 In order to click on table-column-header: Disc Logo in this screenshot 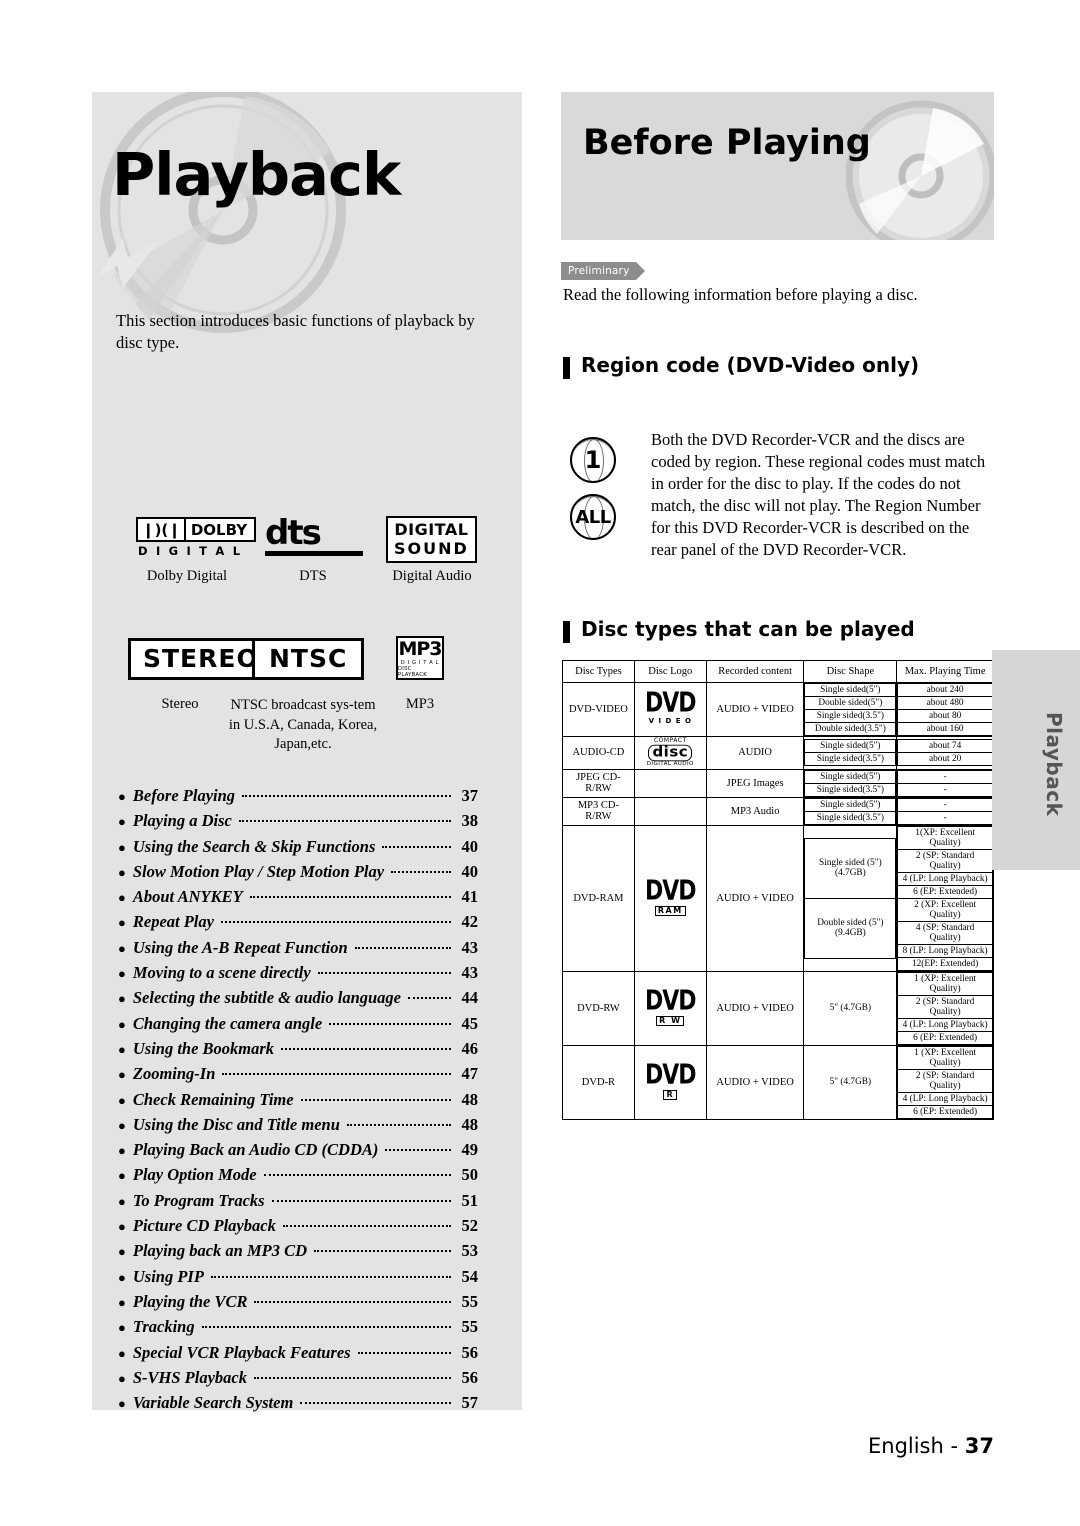, I will do `click(670, 671)`.